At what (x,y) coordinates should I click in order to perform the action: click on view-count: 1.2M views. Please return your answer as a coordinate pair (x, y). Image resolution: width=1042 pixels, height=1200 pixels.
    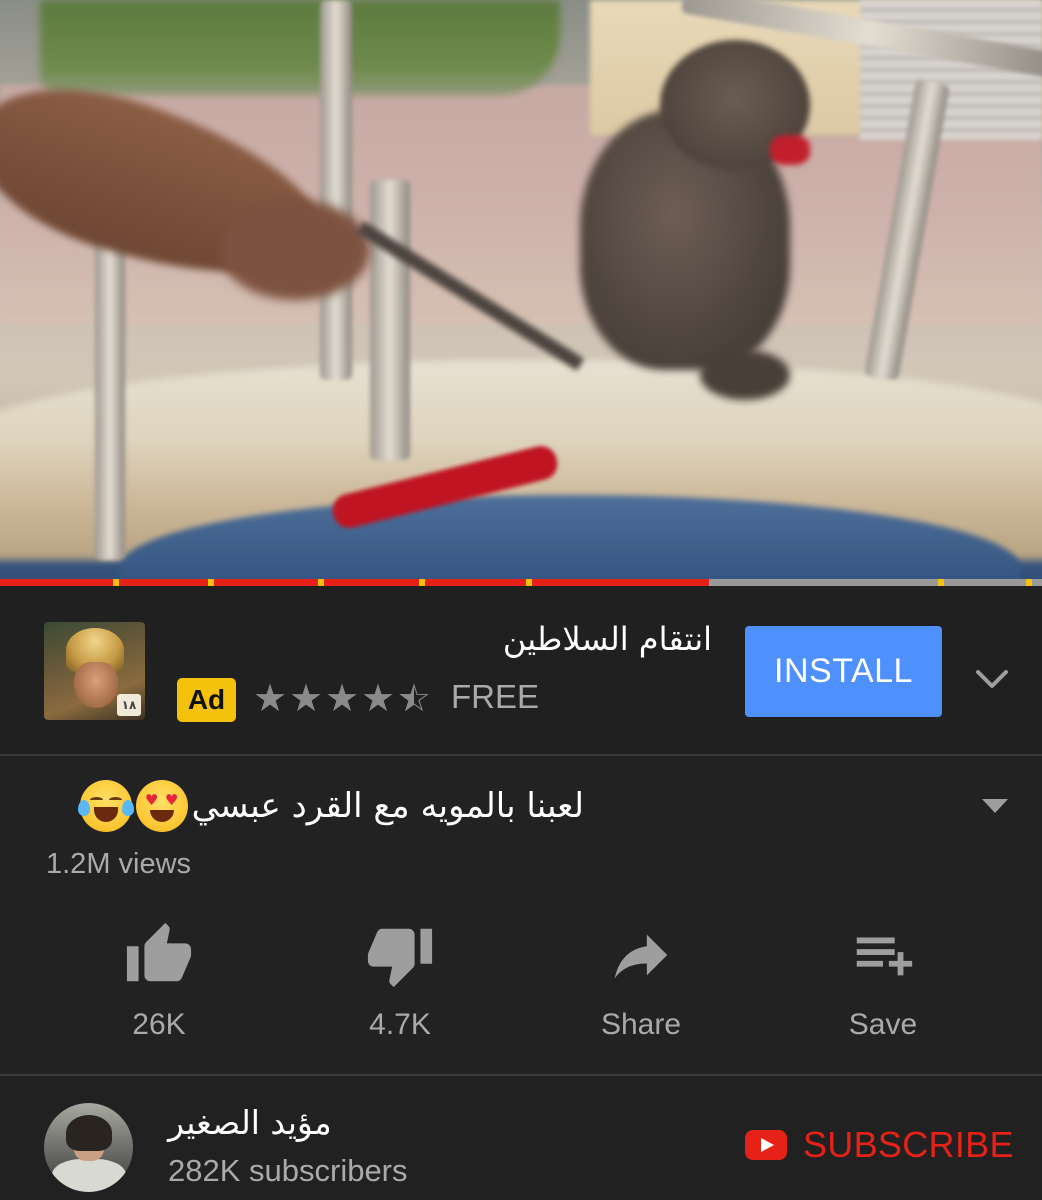
    Looking at the image, I should click on (119, 864).